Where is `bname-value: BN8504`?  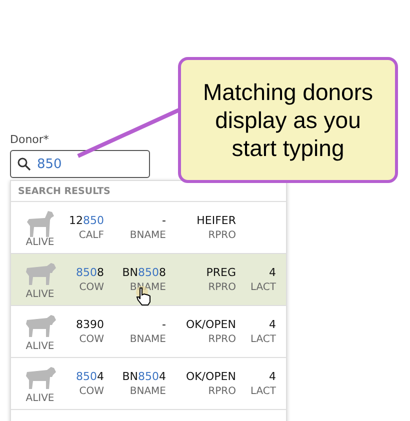 bname-value: BN8504 is located at coordinates (144, 376).